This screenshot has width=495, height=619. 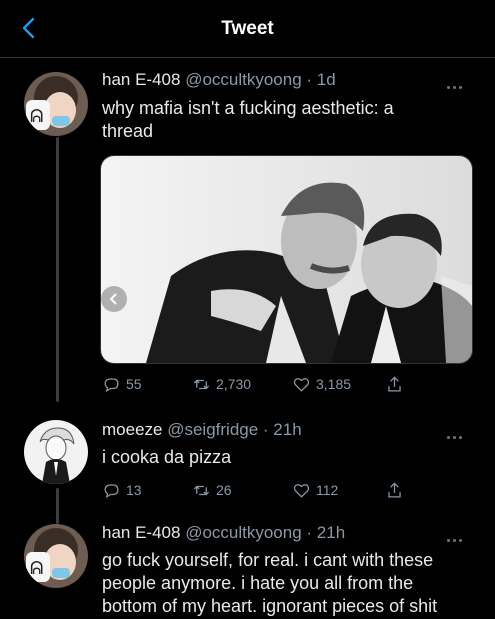 I want to click on page-title: Tweet, so click(x=247, y=28).